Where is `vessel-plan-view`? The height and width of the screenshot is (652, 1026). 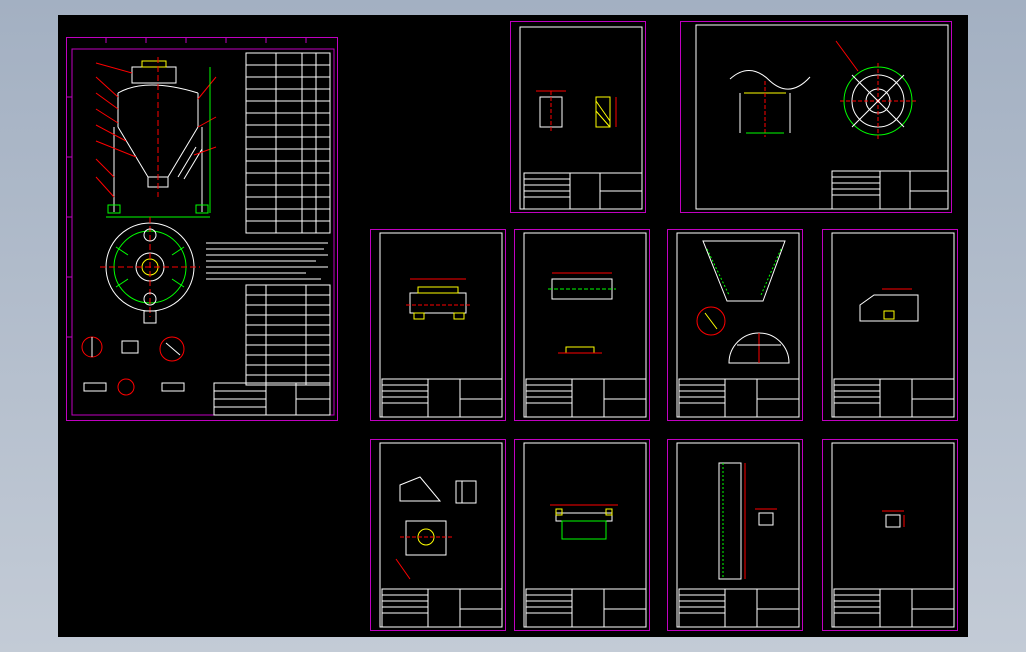 vessel-plan-view is located at coordinates (150, 270).